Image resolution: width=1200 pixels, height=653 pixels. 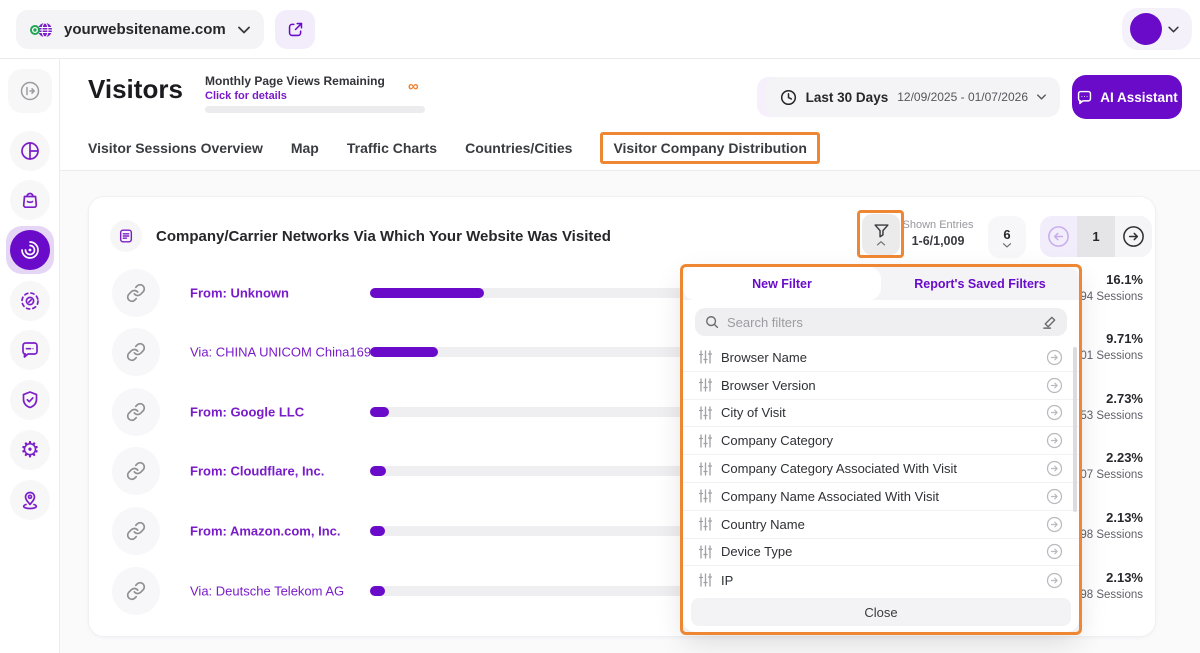 I want to click on document-icon, so click(x=126, y=236).